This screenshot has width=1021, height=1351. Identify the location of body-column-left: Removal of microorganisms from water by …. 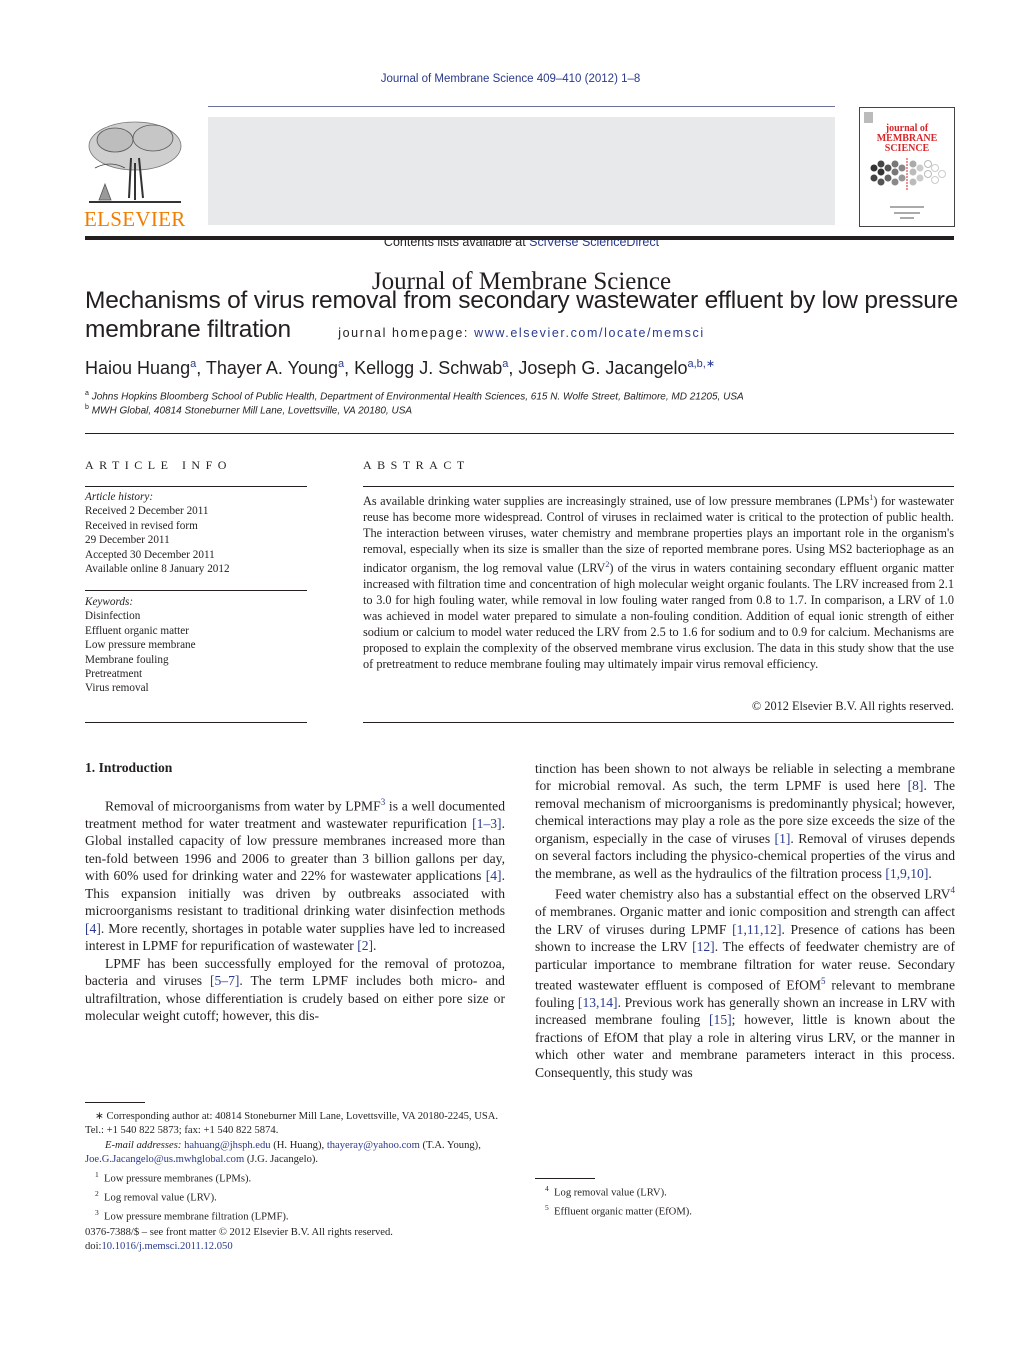
(295, 909).